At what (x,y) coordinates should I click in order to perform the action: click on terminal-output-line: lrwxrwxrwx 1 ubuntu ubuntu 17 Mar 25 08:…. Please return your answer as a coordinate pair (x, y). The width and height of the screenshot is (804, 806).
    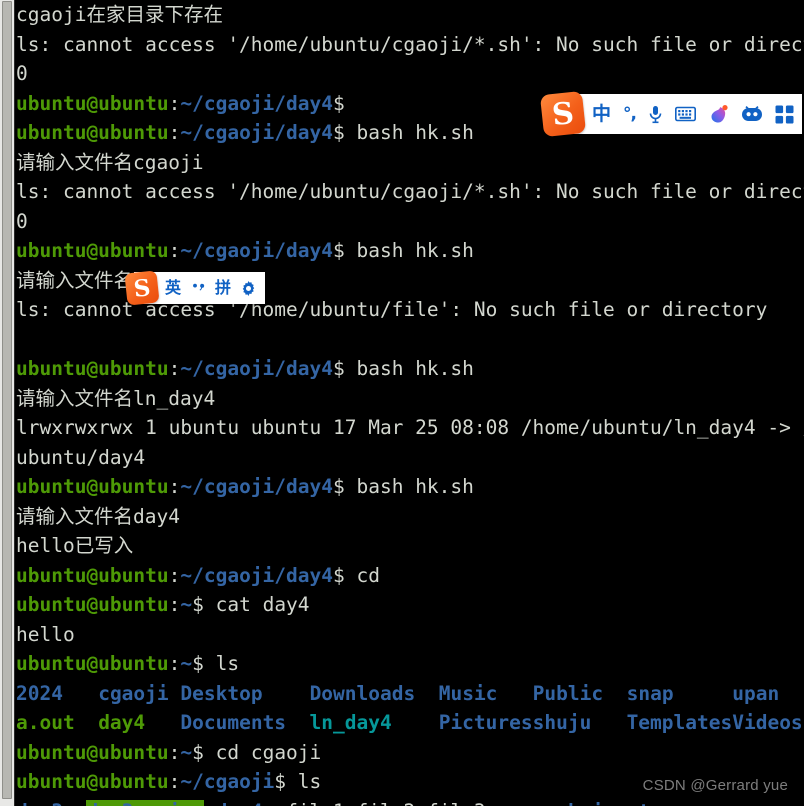
    Looking at the image, I should click on (410, 428).